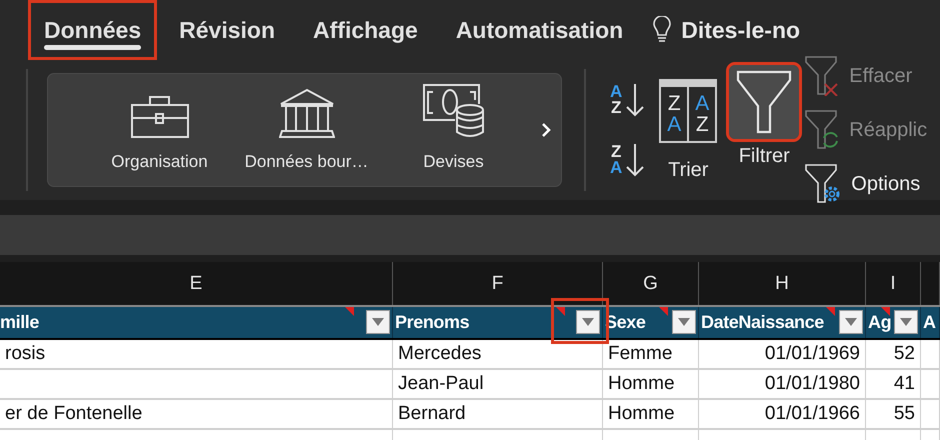 Image resolution: width=940 pixels, height=440 pixels. Describe the element at coordinates (823, 184) in the screenshot. I see `filter-settings-icon` at that location.